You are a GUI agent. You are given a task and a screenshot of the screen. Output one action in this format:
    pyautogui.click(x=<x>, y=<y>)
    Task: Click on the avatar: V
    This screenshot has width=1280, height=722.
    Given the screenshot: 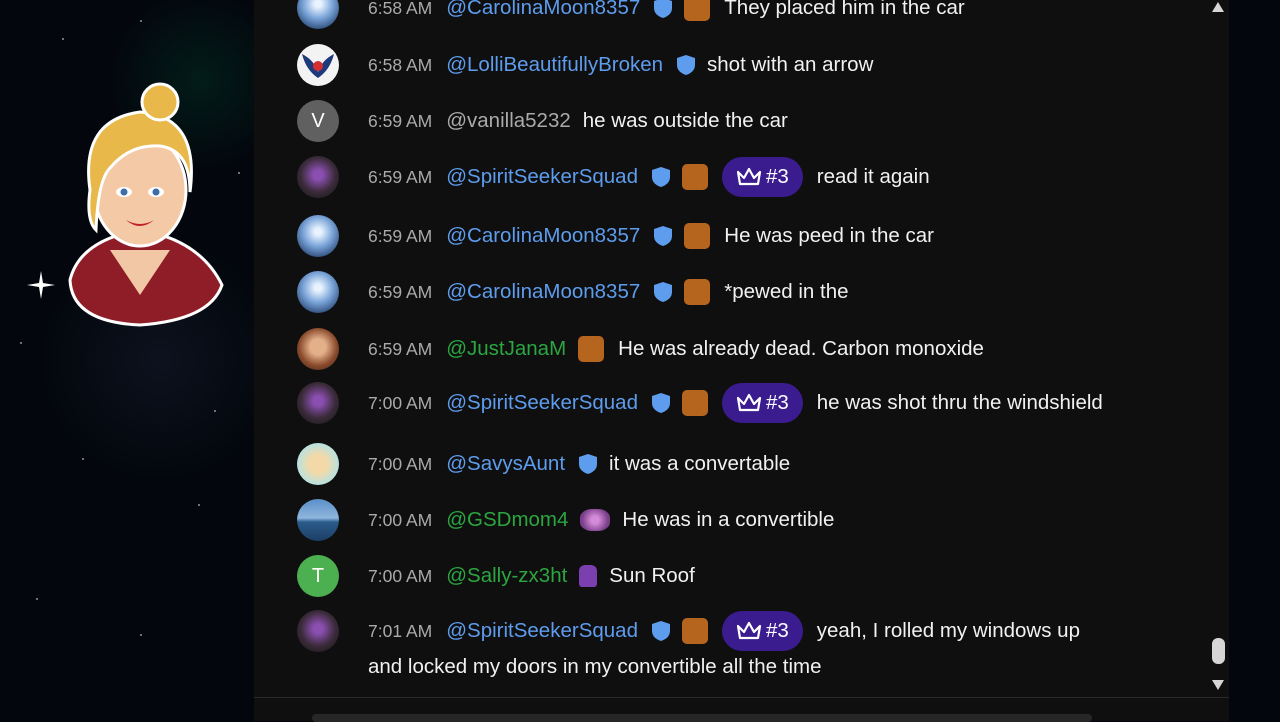 What is the action you would take?
    pyautogui.click(x=318, y=121)
    